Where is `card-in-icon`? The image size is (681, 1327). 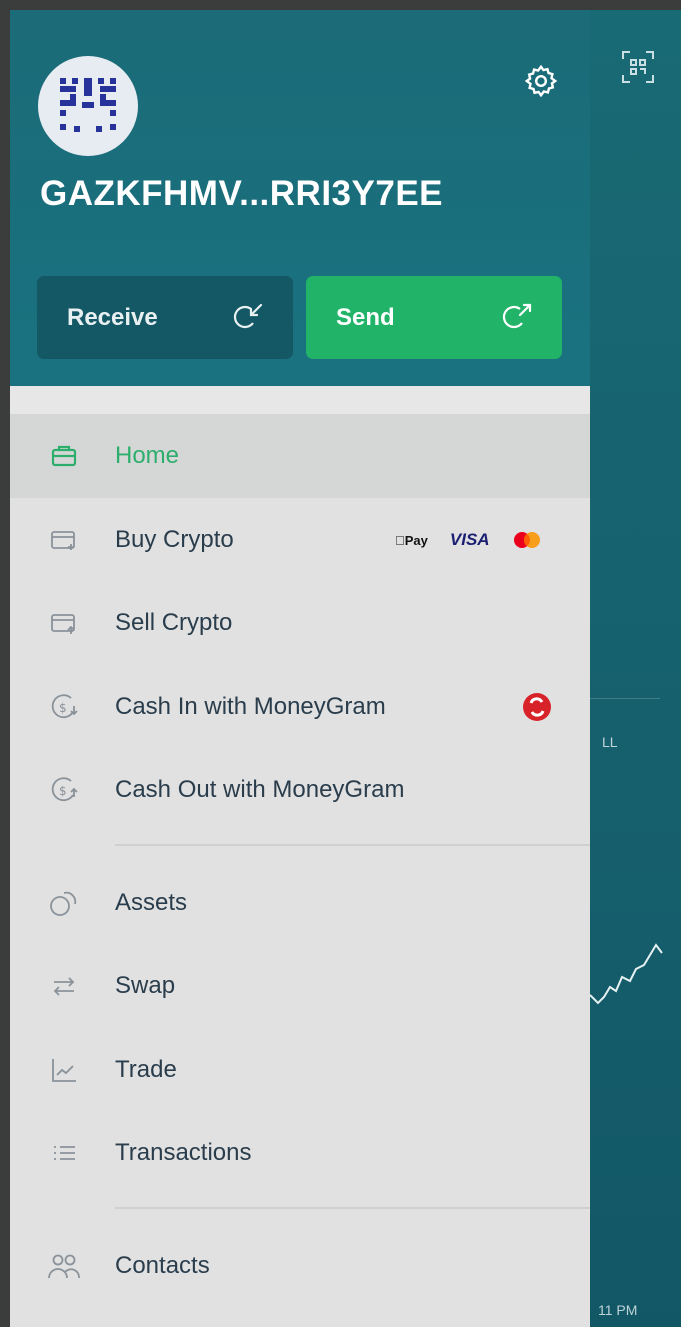 card-in-icon is located at coordinates (64, 540).